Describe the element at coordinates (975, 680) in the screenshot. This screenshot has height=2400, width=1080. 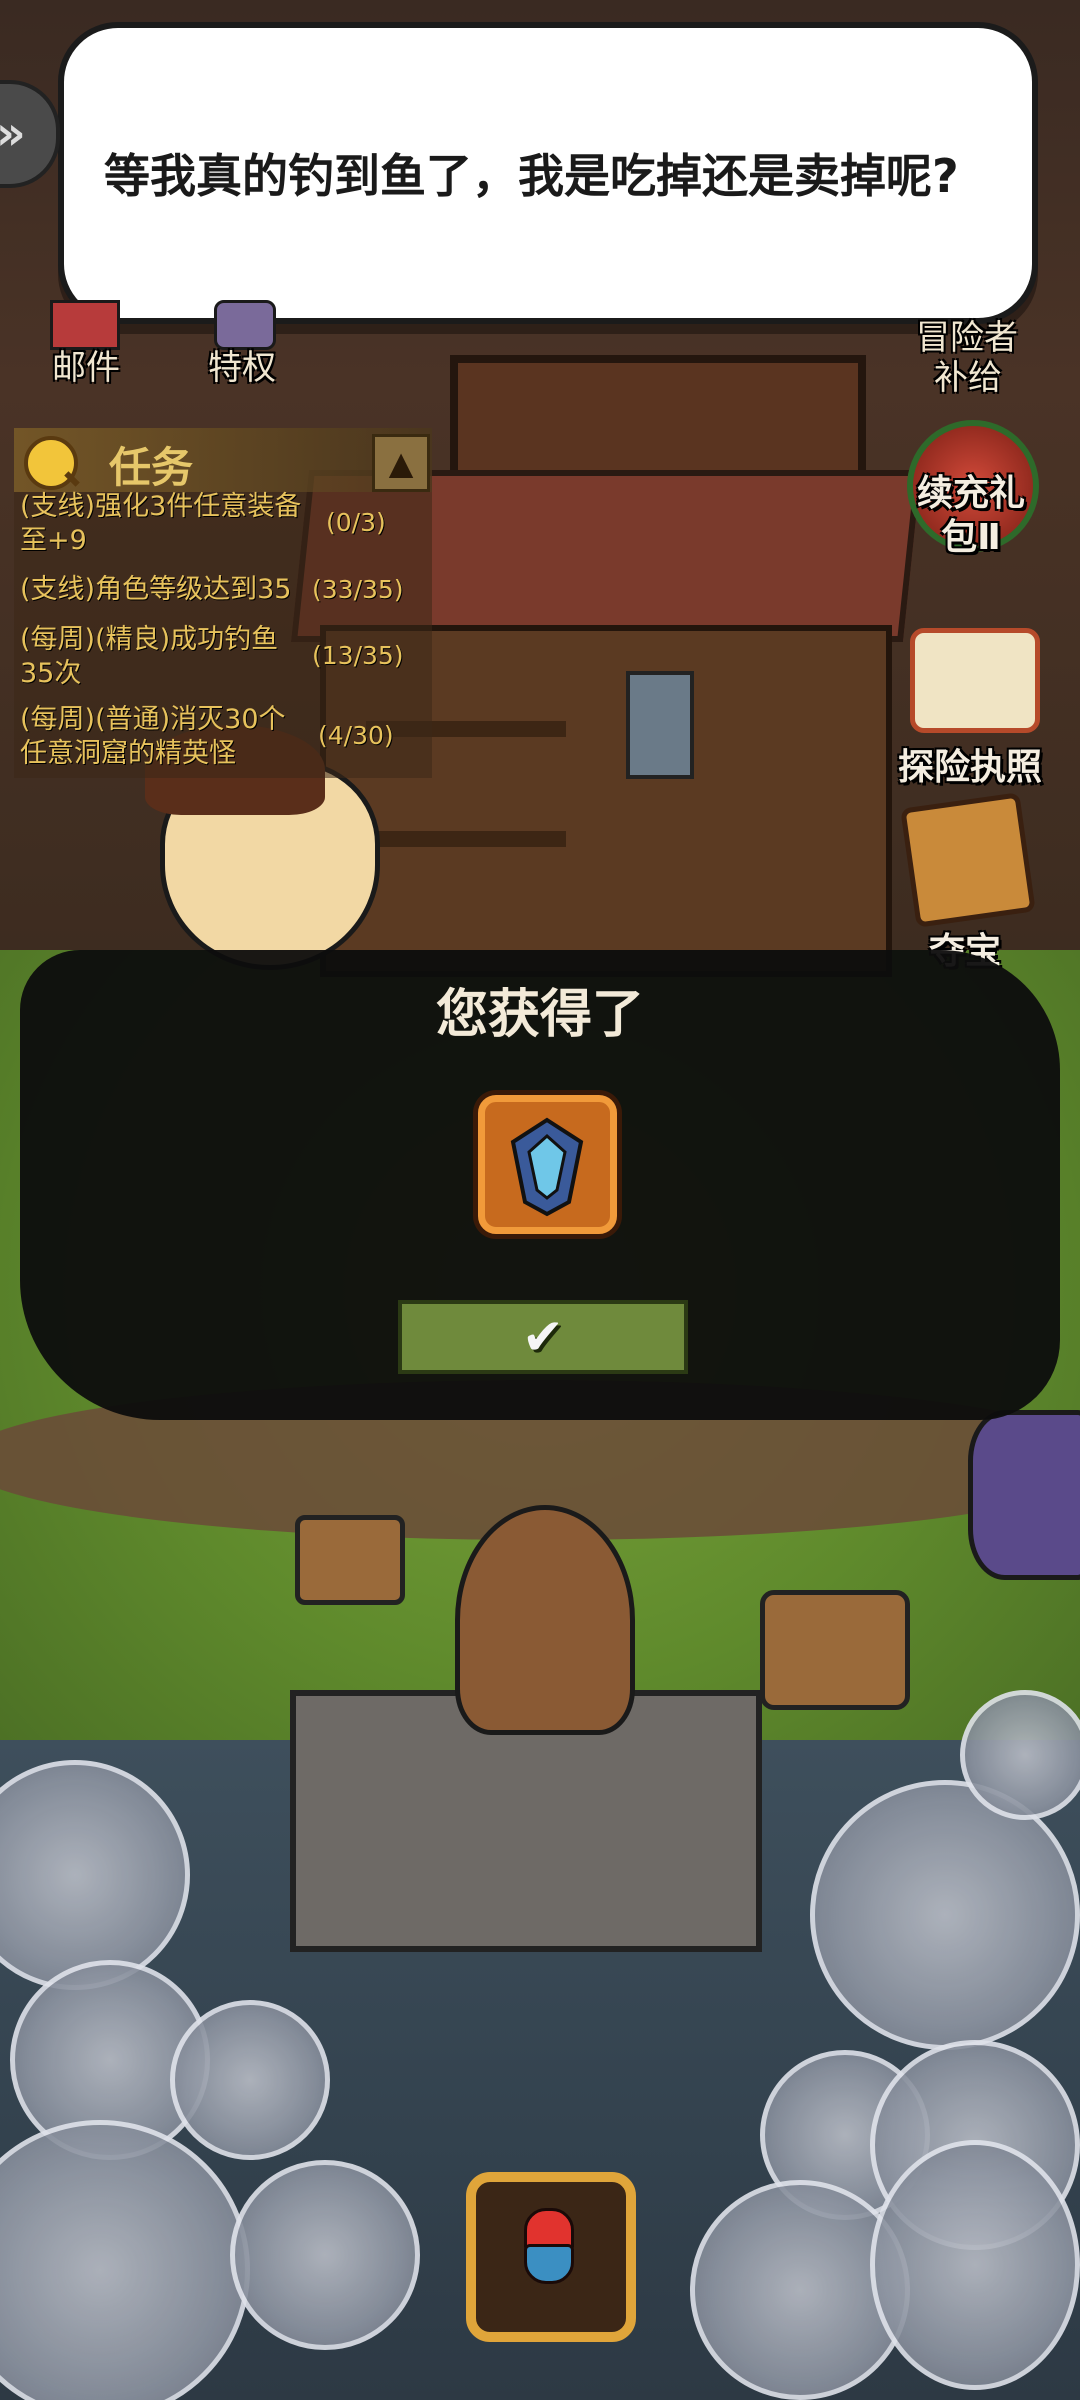
I see `license-scroll-icon` at that location.